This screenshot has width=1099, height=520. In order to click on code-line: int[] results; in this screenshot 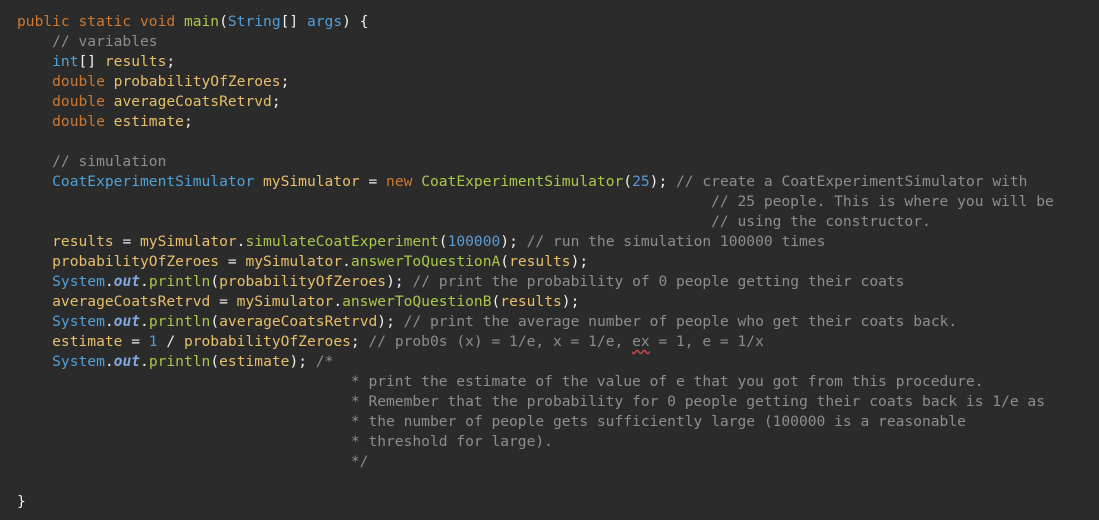, I will do `click(96, 62)`.